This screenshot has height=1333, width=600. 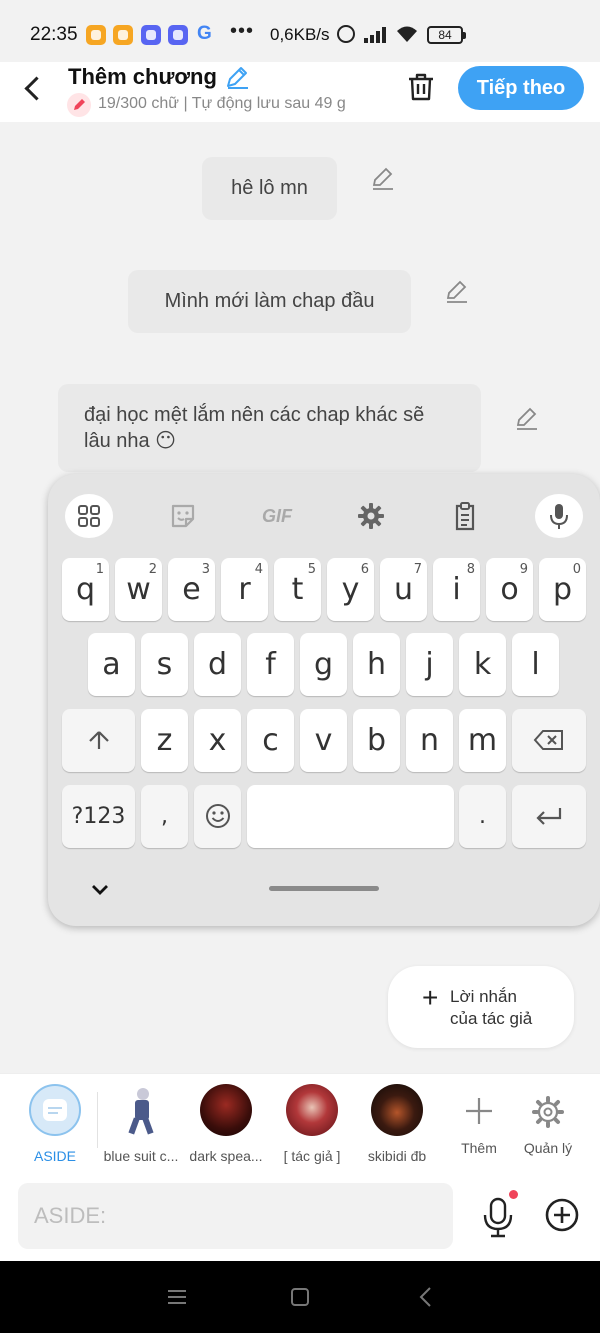 I want to click on message-input-bar, so click(x=300, y=1217).